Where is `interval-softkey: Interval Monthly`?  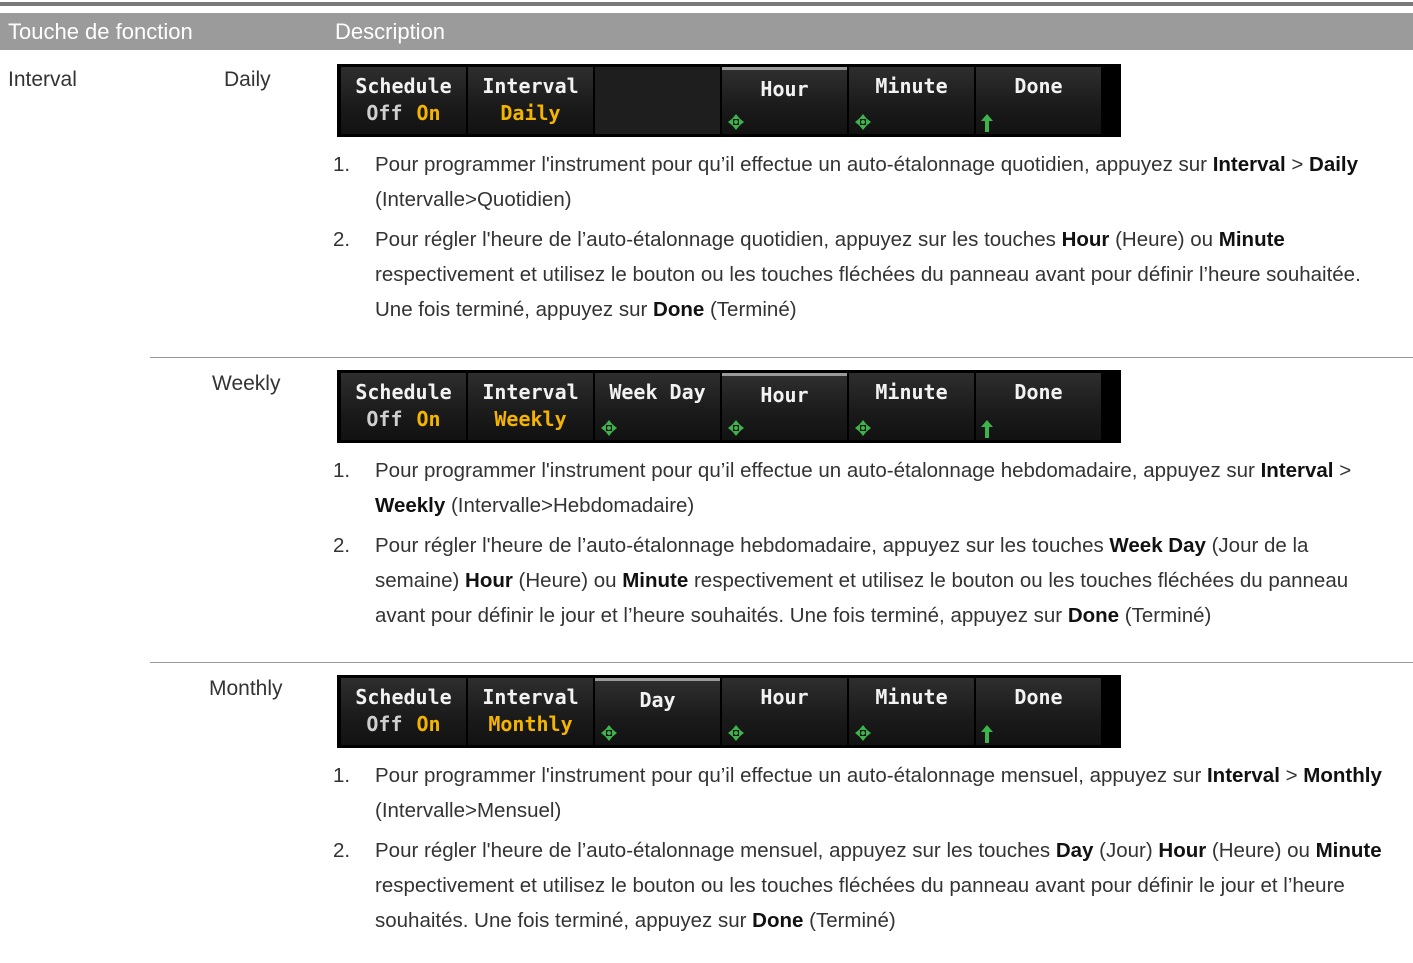
interval-softkey: Interval Monthly is located at coordinates (530, 711).